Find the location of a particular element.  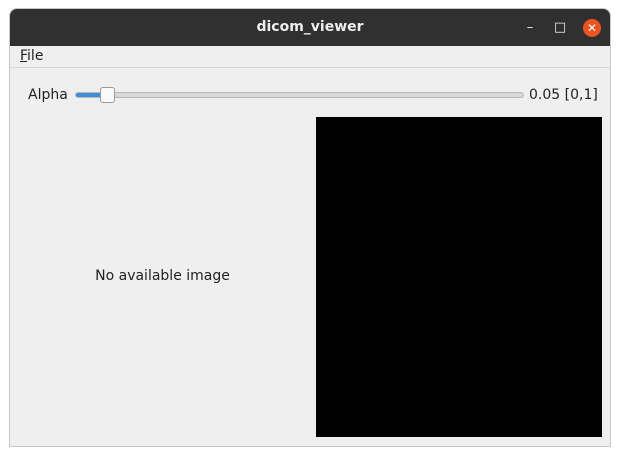

close-button: ✕ is located at coordinates (592, 28).